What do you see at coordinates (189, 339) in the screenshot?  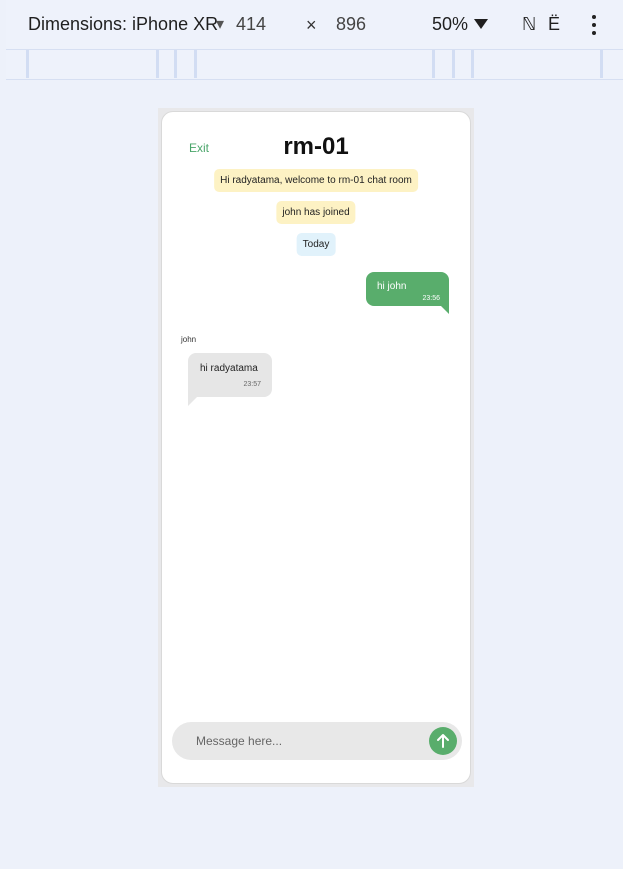 I see `sender-name: john` at bounding box center [189, 339].